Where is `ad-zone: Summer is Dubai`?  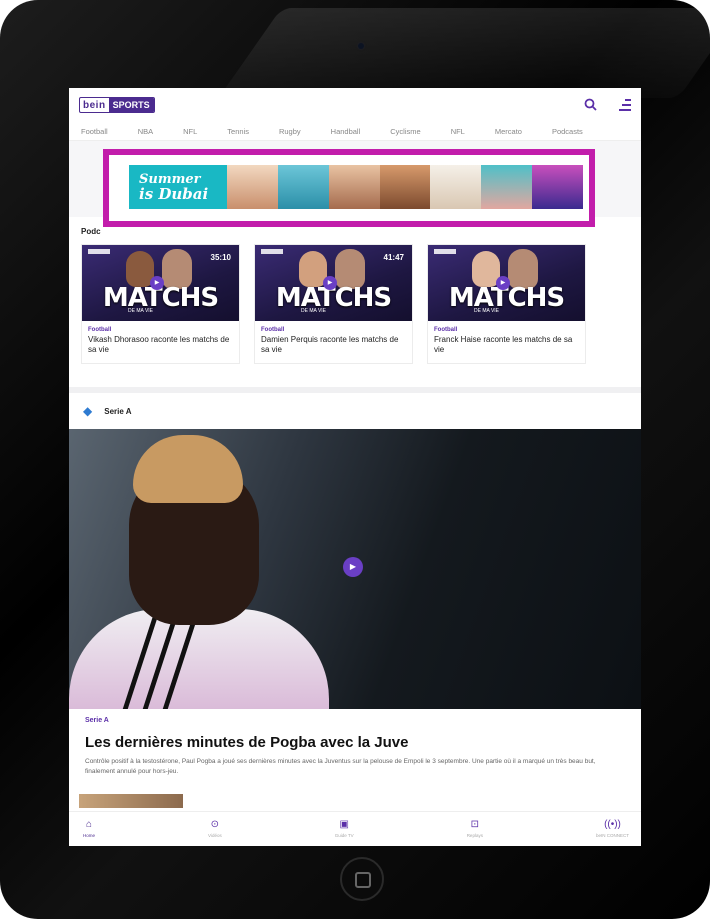 ad-zone: Summer is Dubai is located at coordinates (355, 184).